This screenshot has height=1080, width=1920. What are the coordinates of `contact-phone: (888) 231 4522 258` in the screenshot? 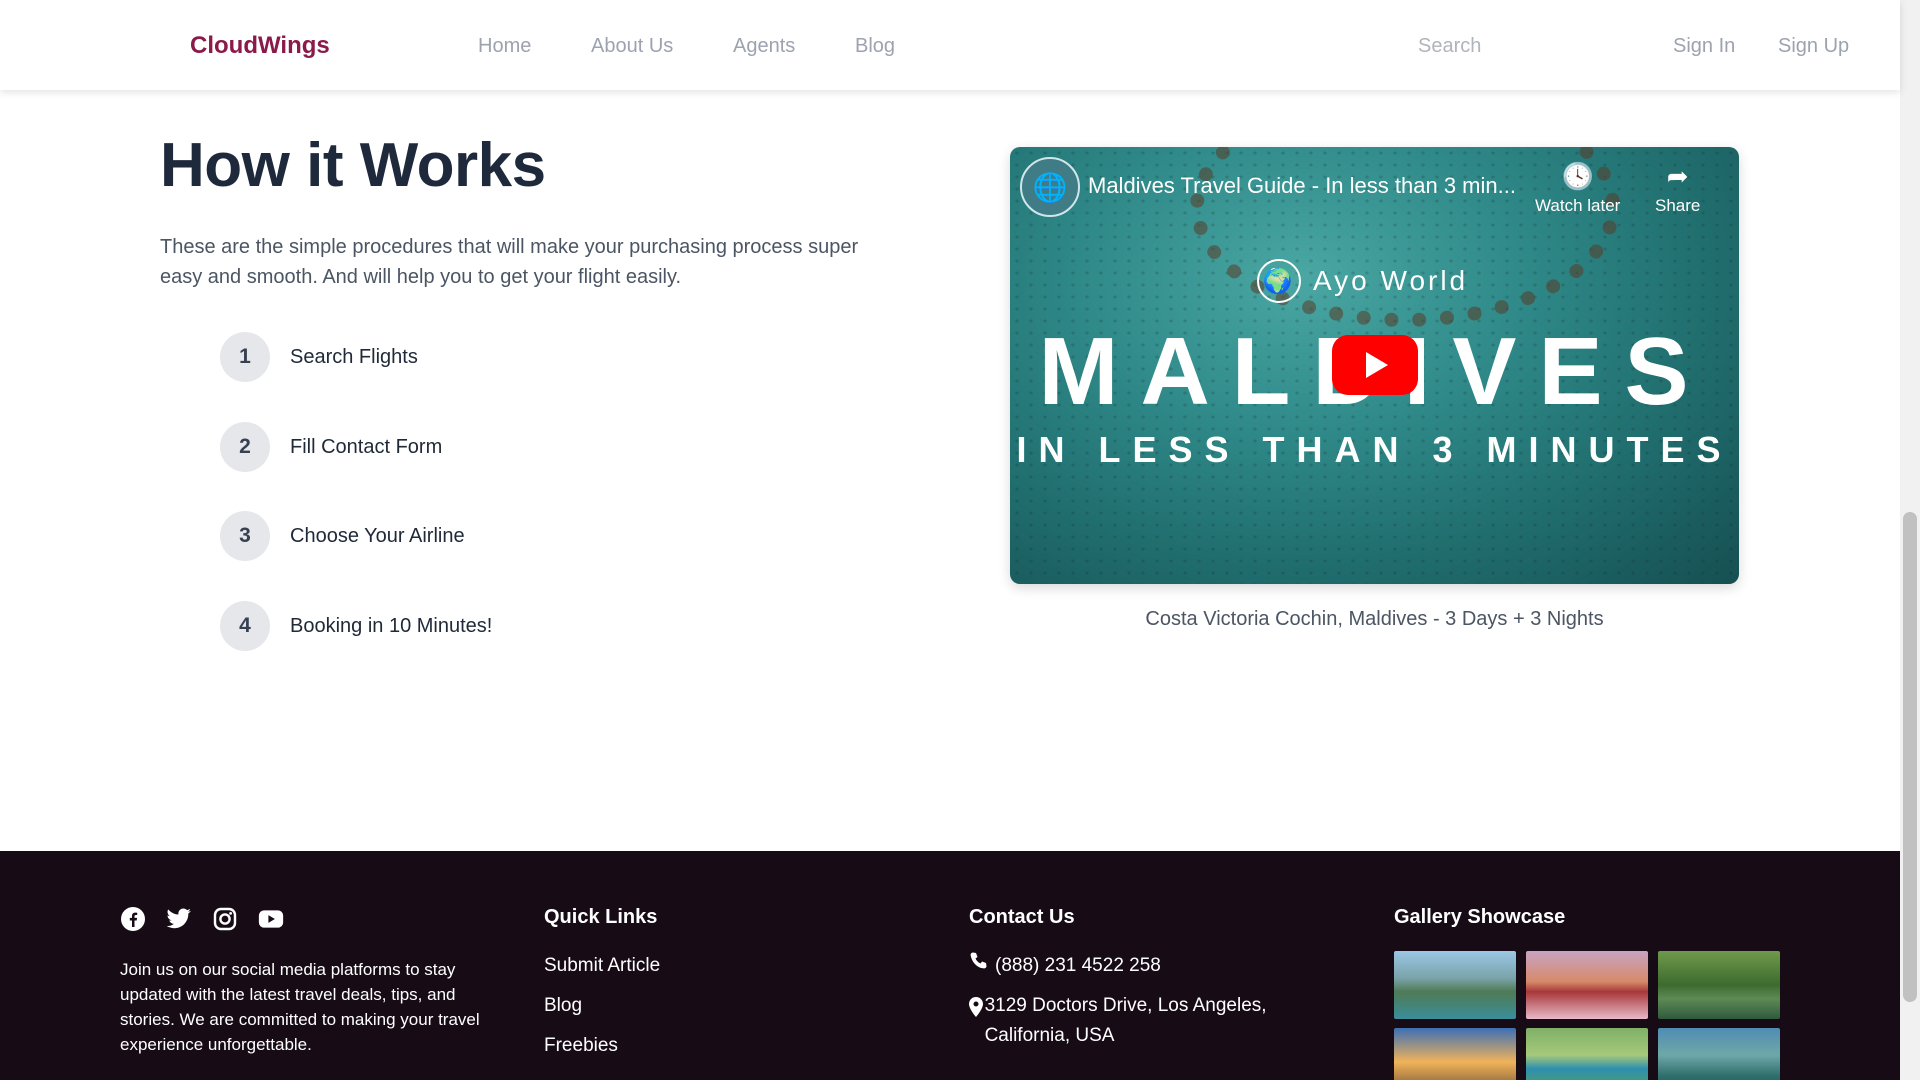 It's located at (1065, 966).